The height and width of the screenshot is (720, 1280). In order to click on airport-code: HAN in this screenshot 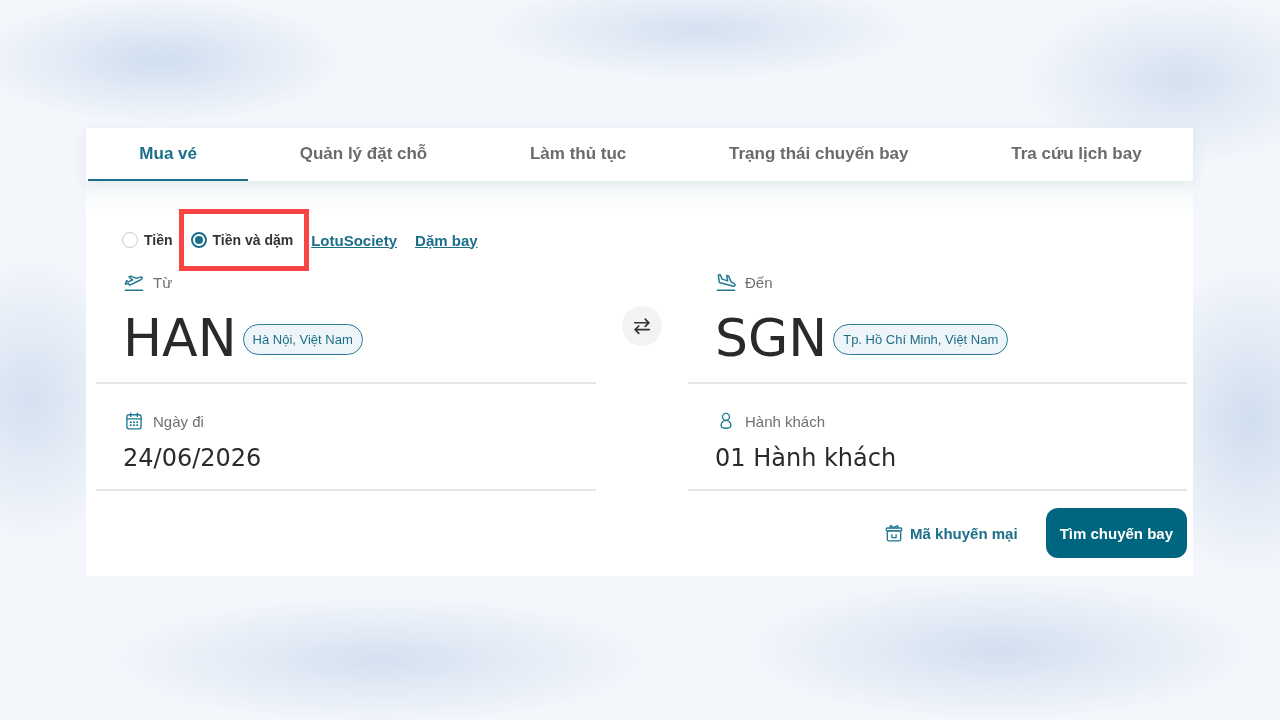, I will do `click(180, 338)`.